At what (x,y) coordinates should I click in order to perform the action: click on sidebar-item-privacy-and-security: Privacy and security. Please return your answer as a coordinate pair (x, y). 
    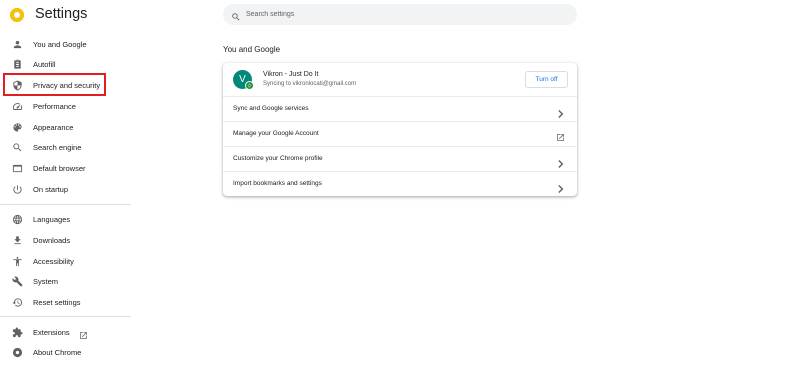
    Looking at the image, I should click on (66, 85).